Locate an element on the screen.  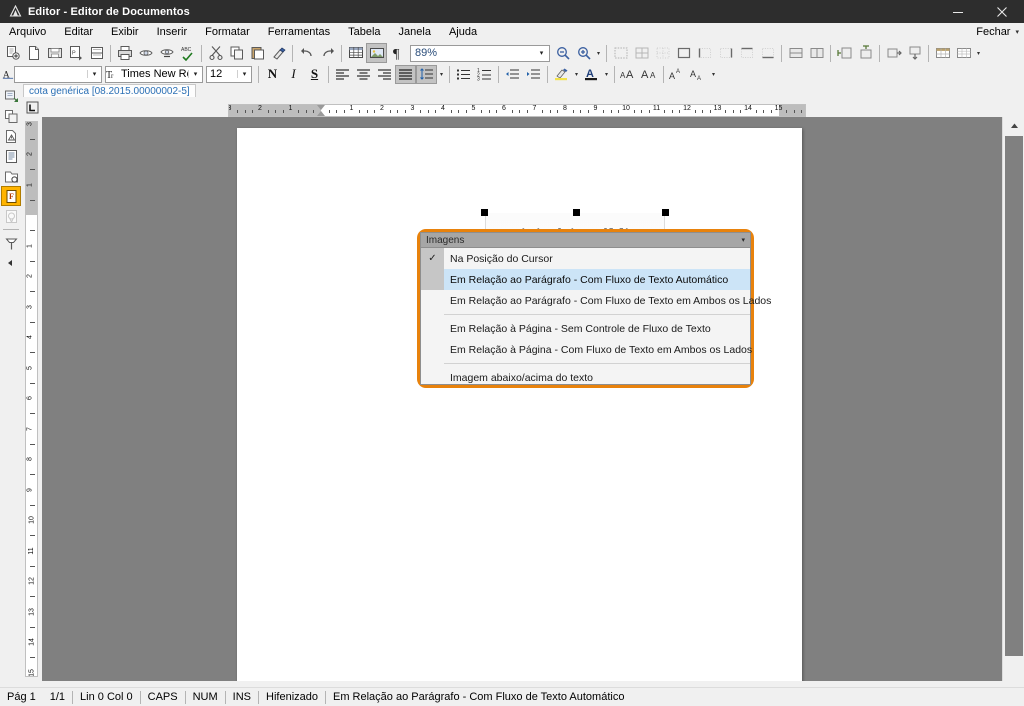
menu-exibir: Exibir is located at coordinates (125, 32).